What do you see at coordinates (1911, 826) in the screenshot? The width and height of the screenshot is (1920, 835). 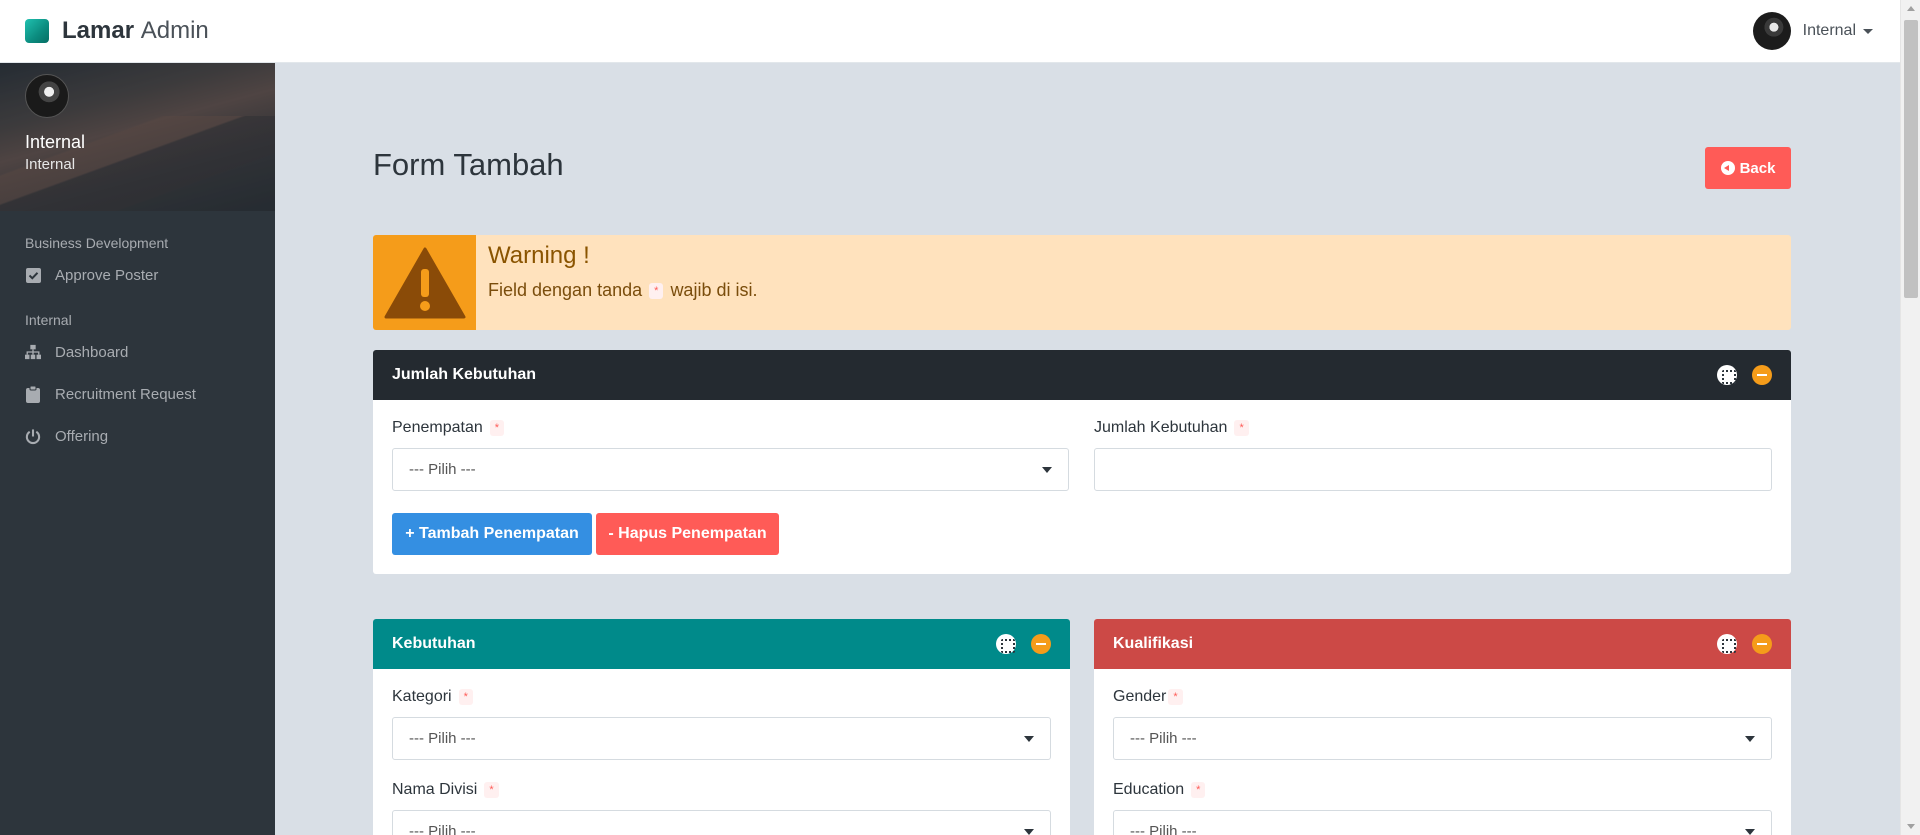 I see `scroll-down-icon` at bounding box center [1911, 826].